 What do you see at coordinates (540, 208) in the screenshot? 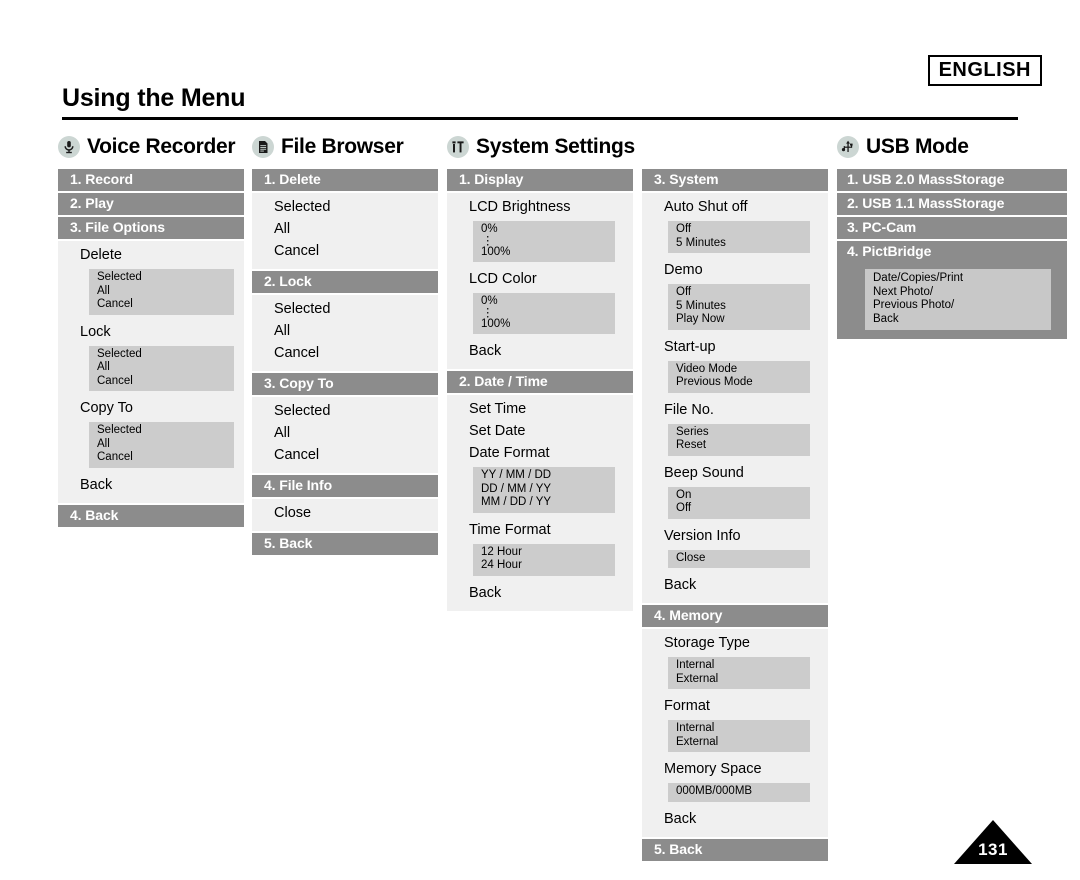
I see `menu-option: LCD Brightness` at bounding box center [540, 208].